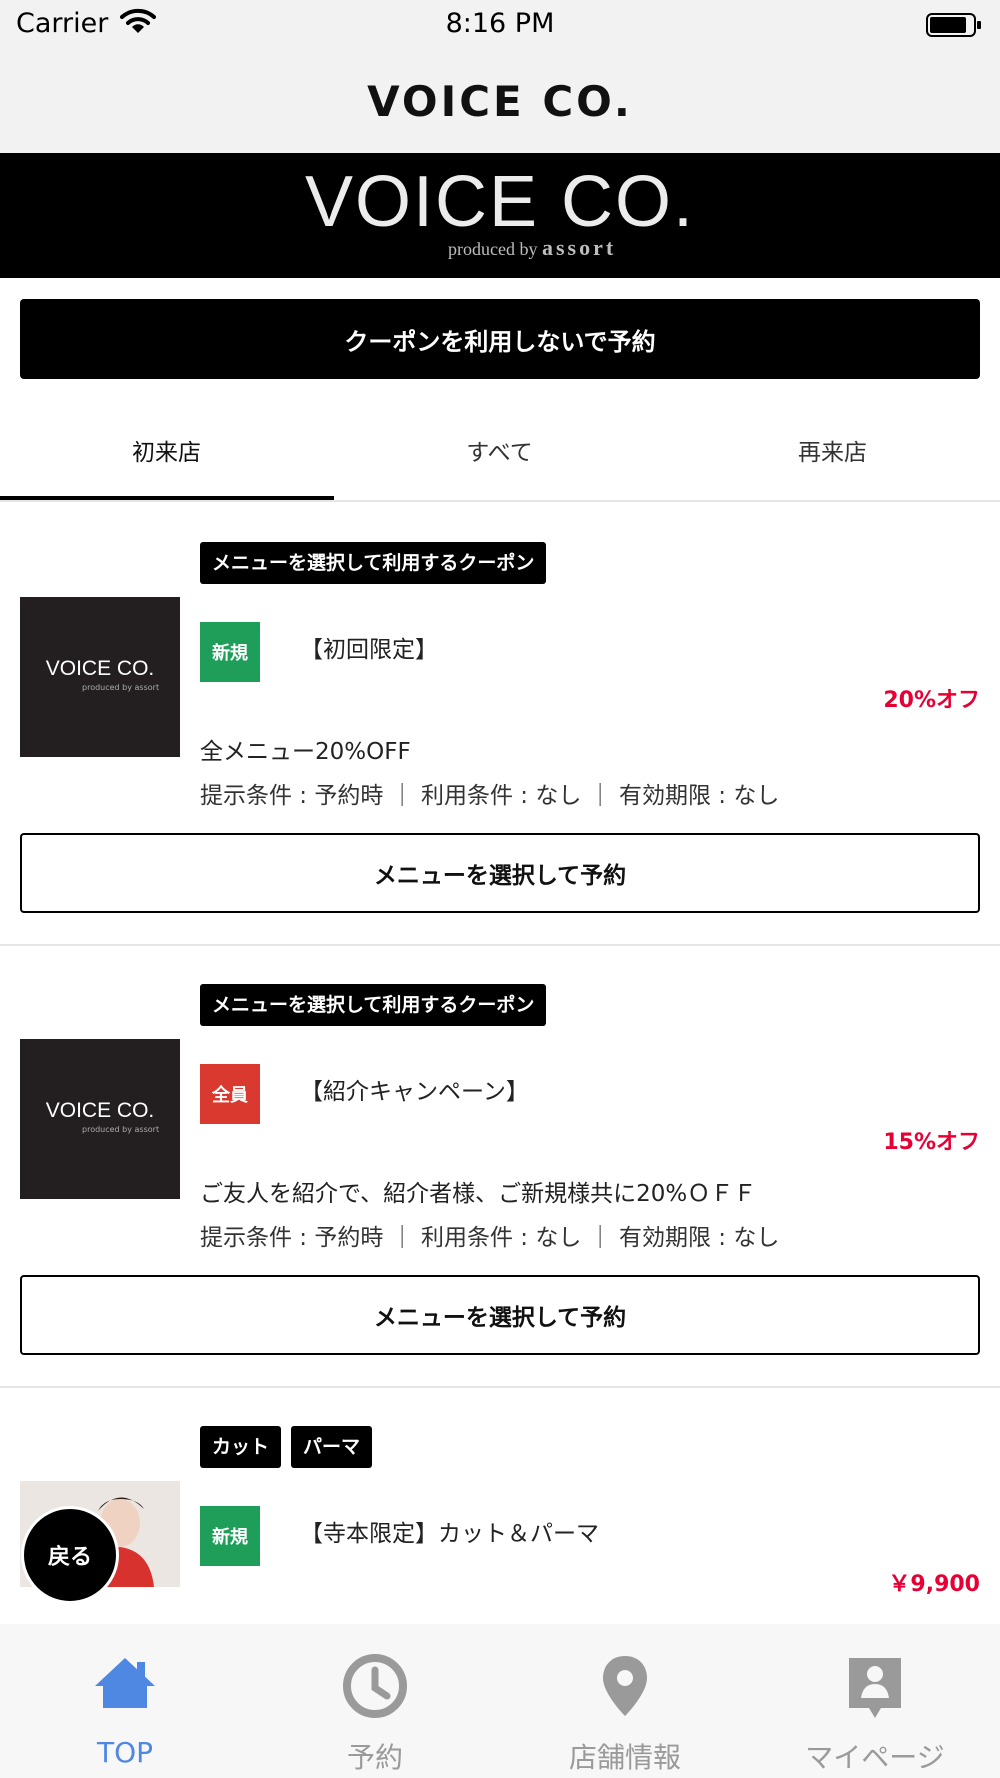  I want to click on coupon-title: 【紹介キャンペーン】, so click(414, 1092).